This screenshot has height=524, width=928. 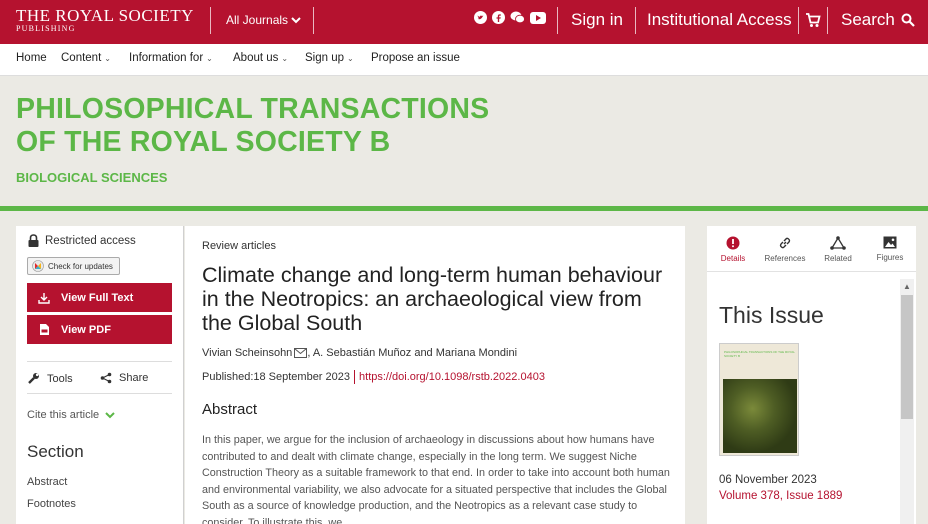 I want to click on tools-button: Tools, so click(x=50, y=378).